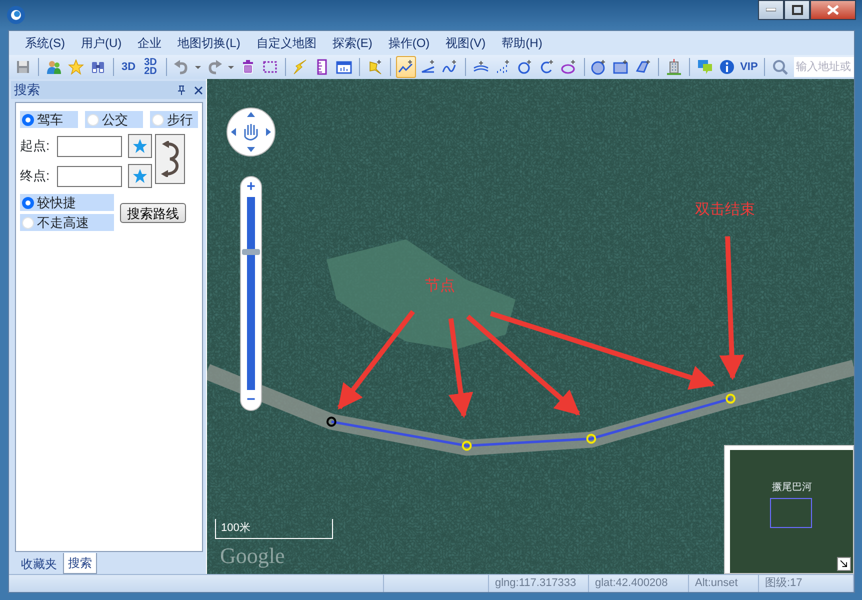 The width and height of the screenshot is (862, 600). I want to click on minimize-button, so click(771, 10).